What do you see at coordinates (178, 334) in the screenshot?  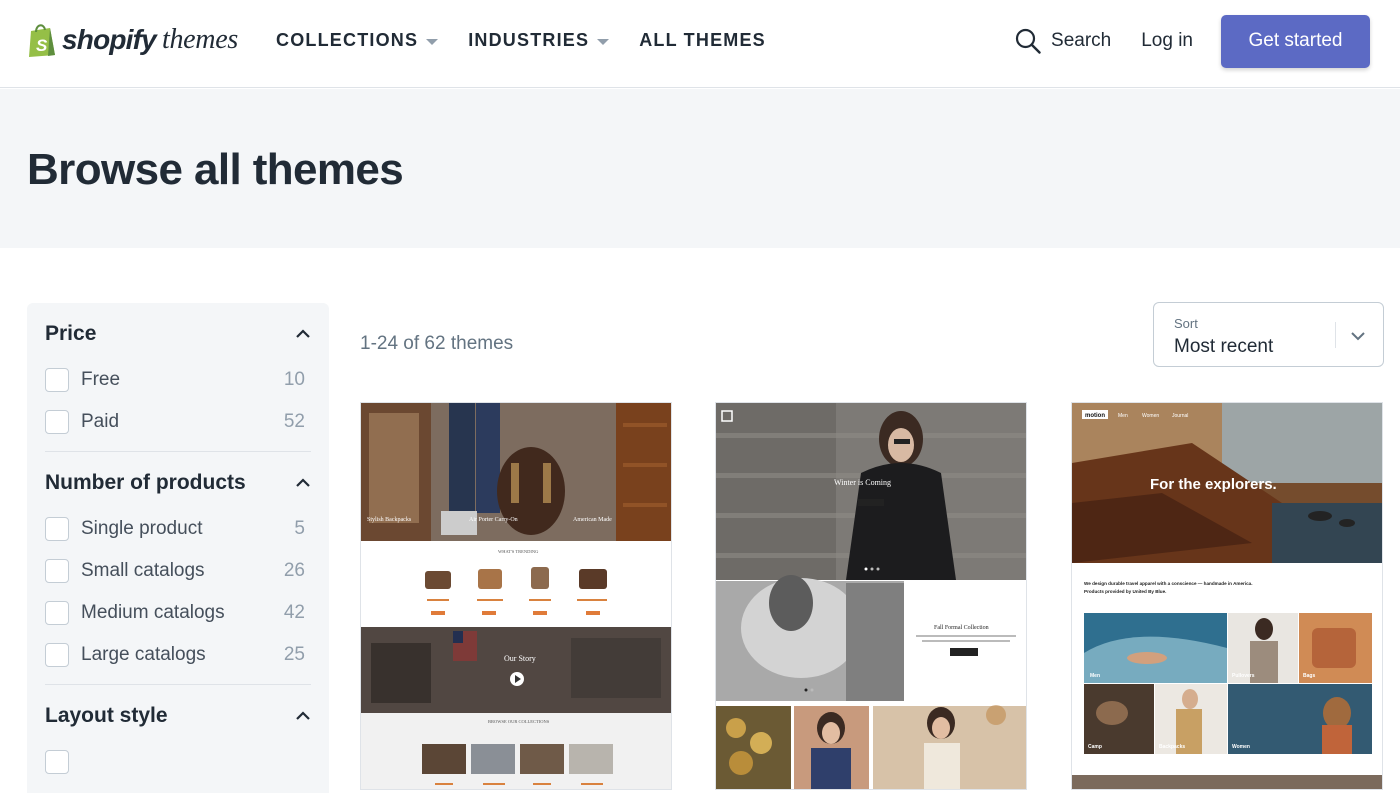 I see `filter-toggle-price: Price` at bounding box center [178, 334].